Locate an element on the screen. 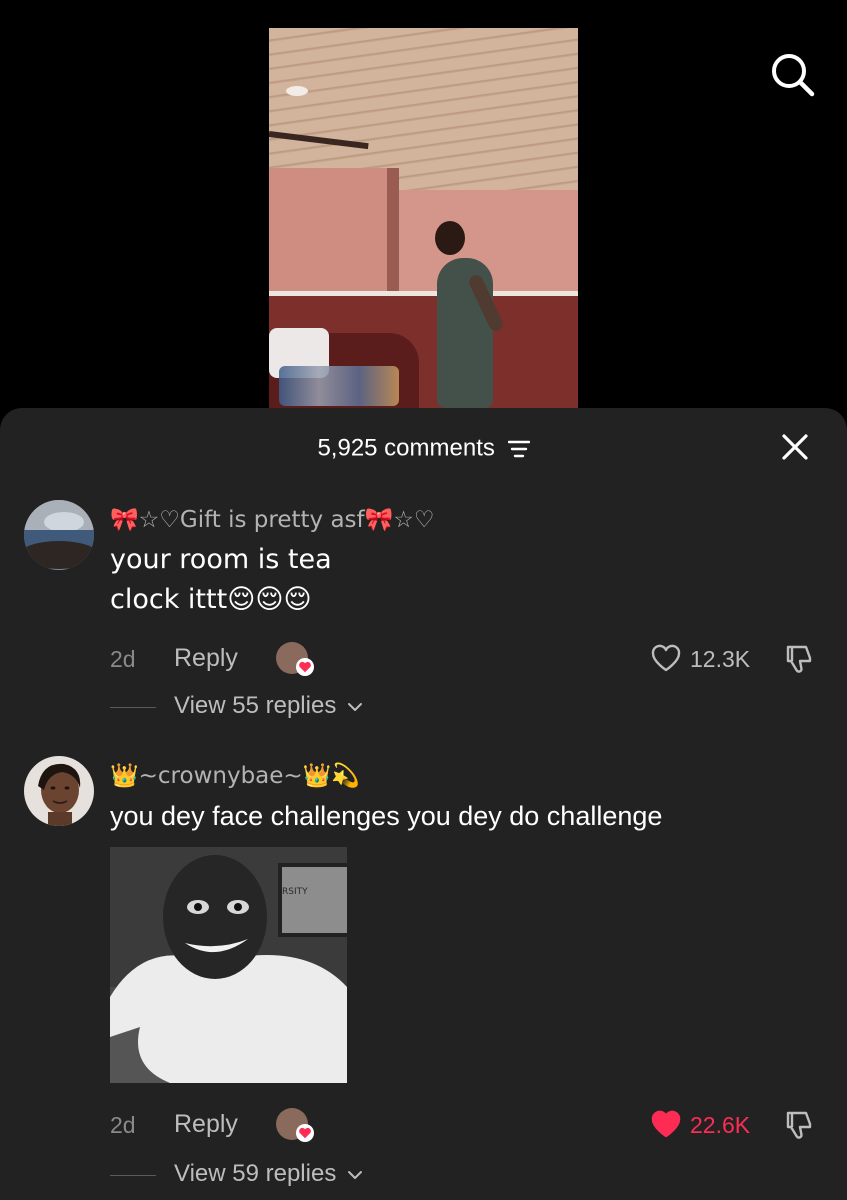 The image size is (847, 1200). view-replies-button: View 55 replies is located at coordinates (310, 707).